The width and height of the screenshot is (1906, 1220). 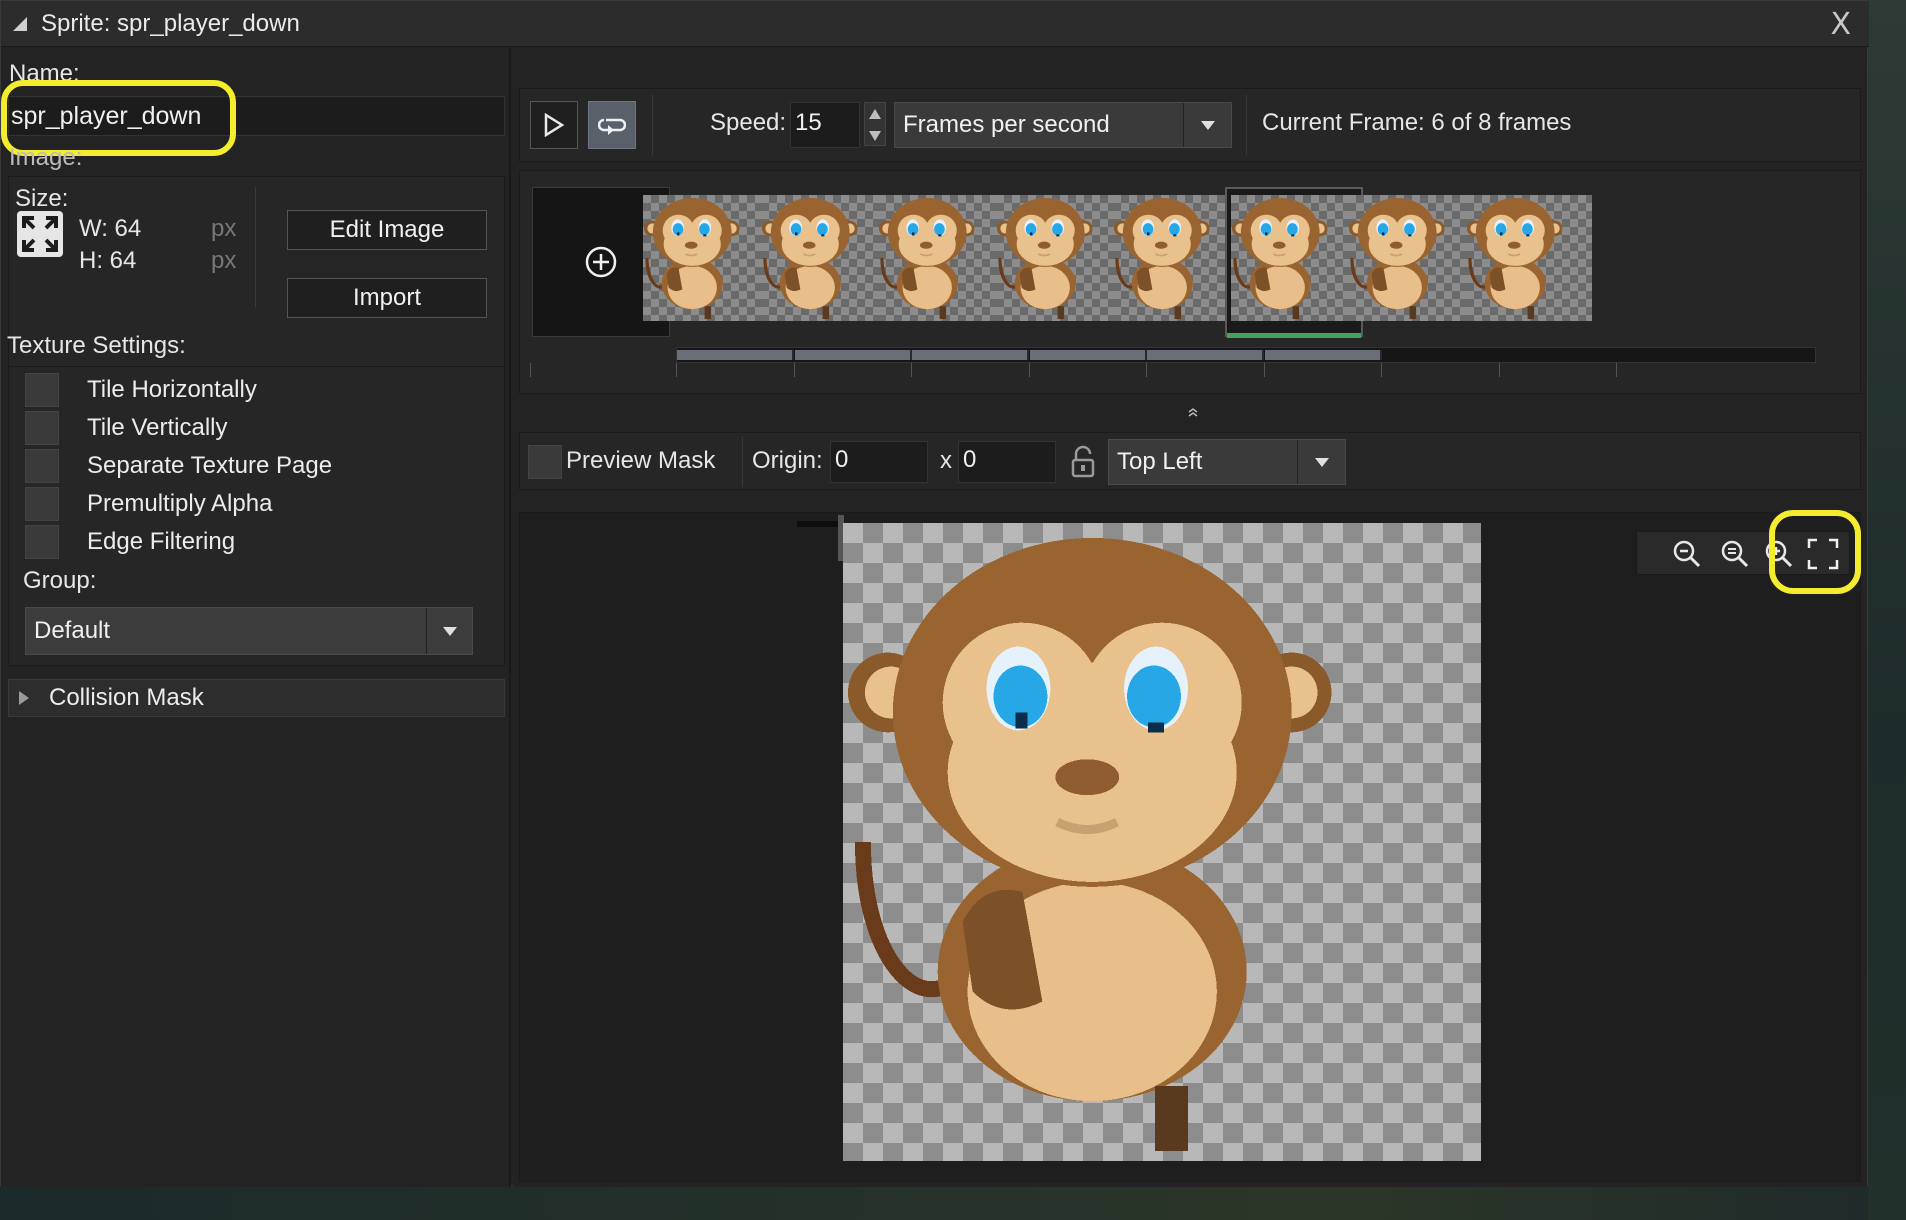 What do you see at coordinates (641, 460) in the screenshot?
I see `preview-mask-label: Preview Mask` at bounding box center [641, 460].